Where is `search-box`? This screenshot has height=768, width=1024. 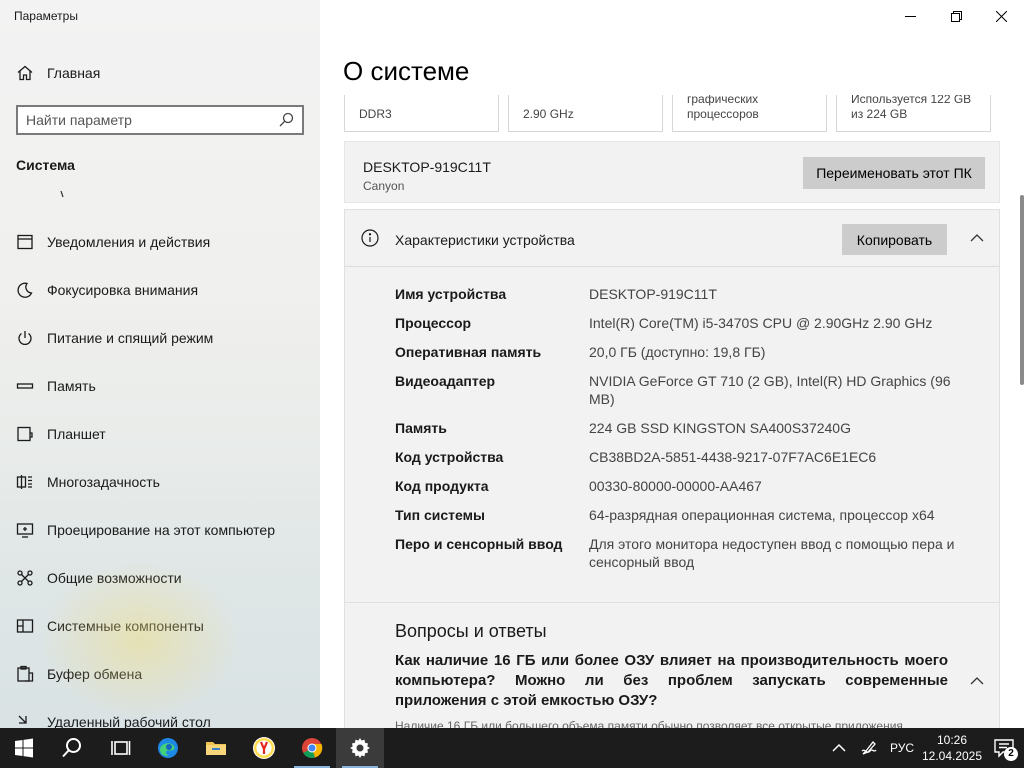 search-box is located at coordinates (160, 120).